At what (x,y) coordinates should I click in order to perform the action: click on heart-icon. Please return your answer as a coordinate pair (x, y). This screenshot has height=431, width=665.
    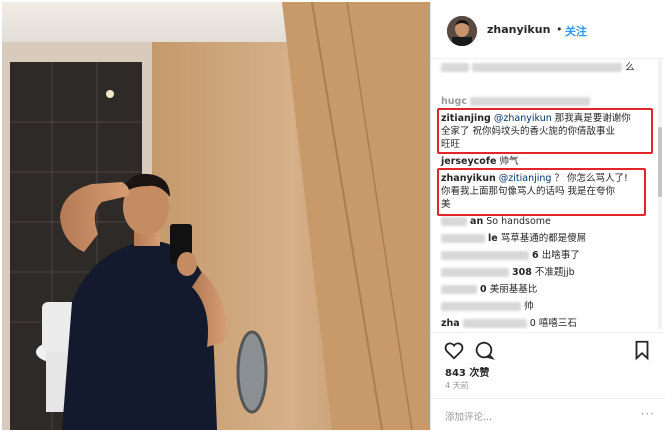
    Looking at the image, I should click on (454, 350).